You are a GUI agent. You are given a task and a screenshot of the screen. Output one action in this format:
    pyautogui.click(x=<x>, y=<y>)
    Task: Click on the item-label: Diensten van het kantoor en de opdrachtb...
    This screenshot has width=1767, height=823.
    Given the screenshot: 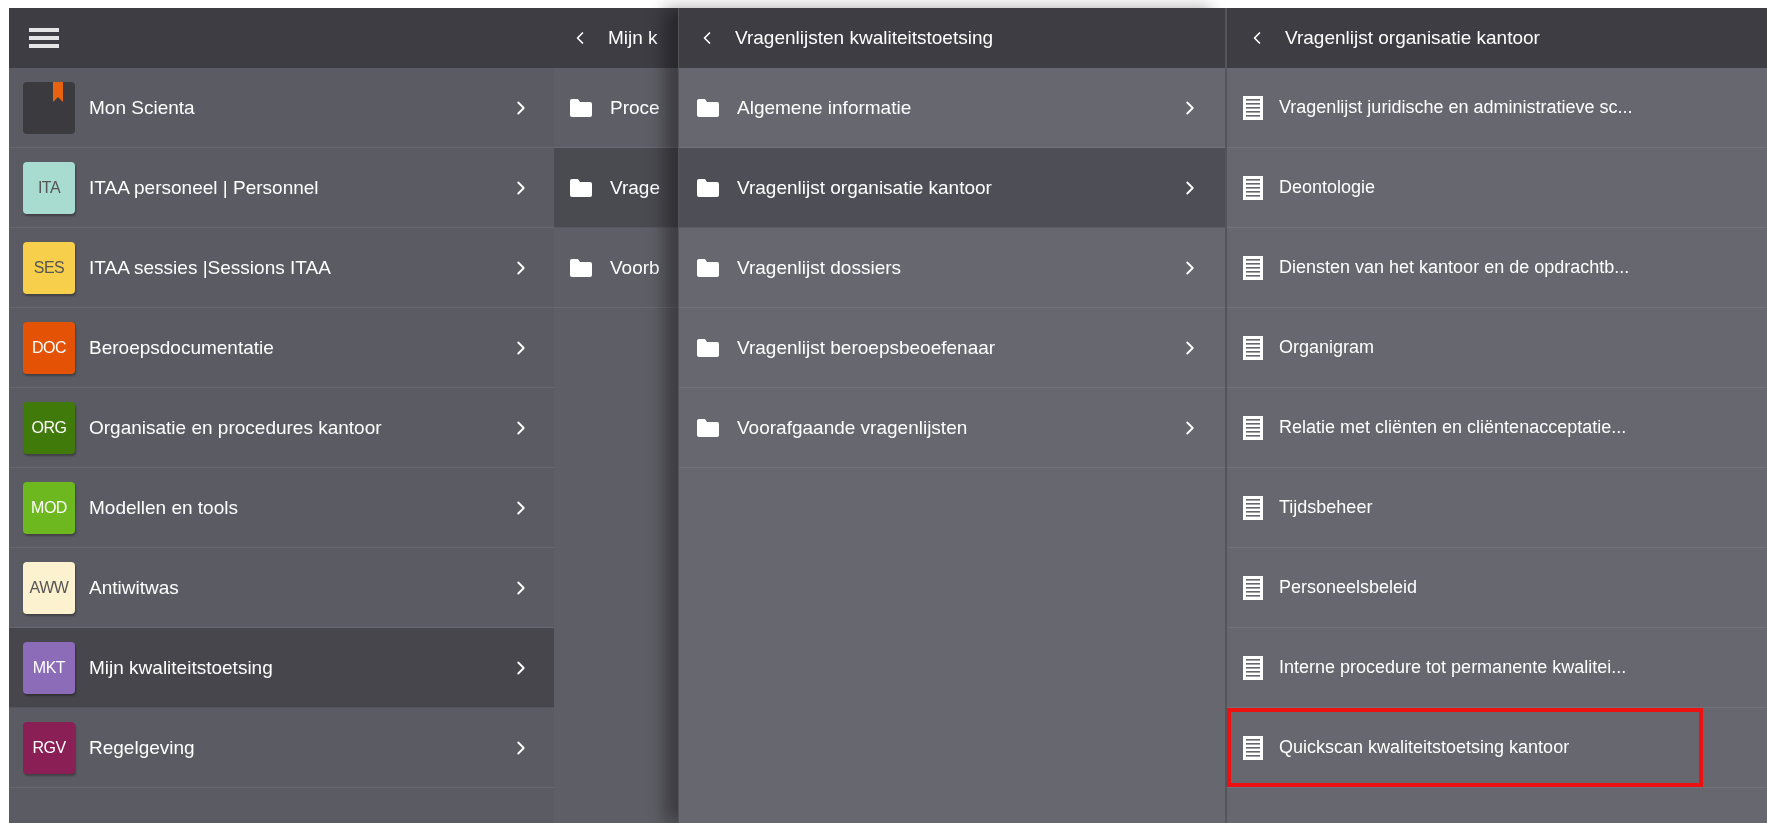 What is the action you would take?
    pyautogui.click(x=1455, y=267)
    